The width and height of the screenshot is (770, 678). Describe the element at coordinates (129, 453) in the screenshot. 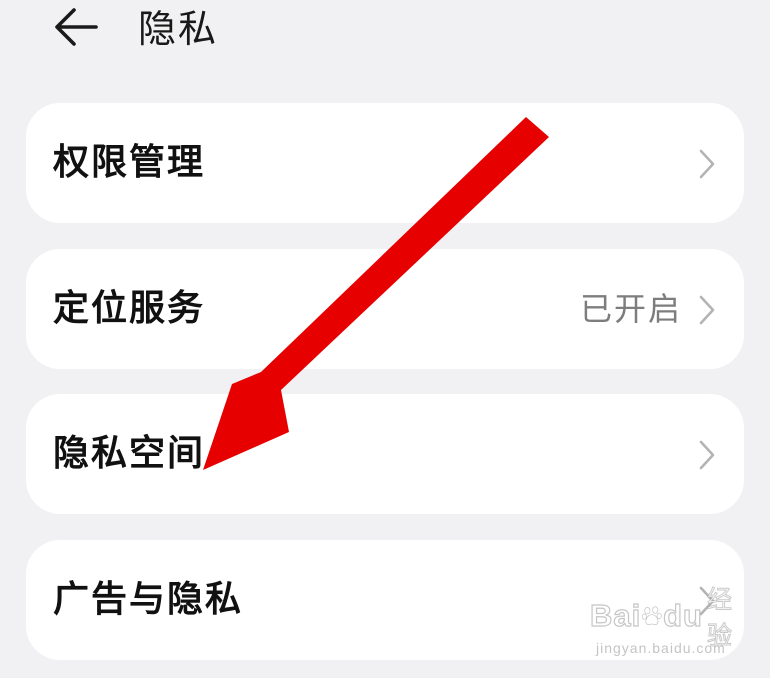

I see `settings-item-label: 隐私空间` at that location.